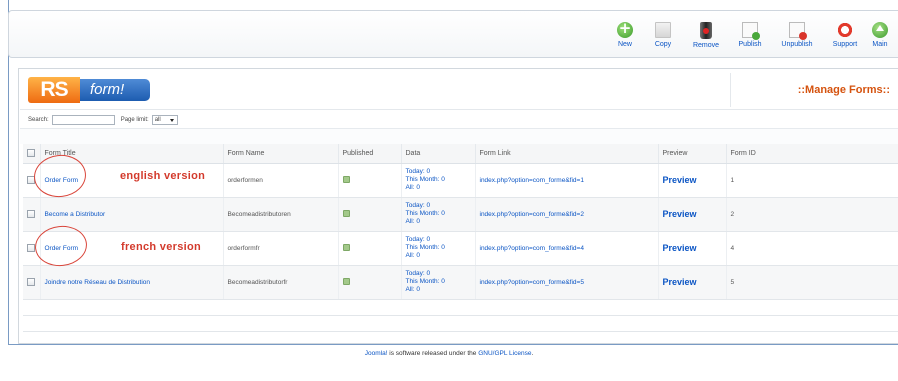  I want to click on support-button: Support, so click(845, 35).